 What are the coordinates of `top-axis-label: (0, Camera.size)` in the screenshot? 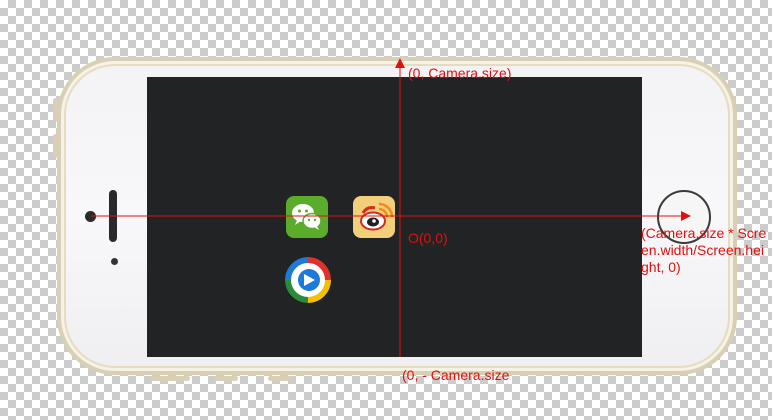 It's located at (460, 73).